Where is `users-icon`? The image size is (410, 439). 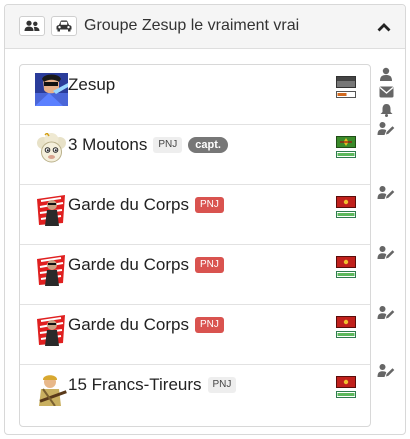 users-icon is located at coordinates (32, 25).